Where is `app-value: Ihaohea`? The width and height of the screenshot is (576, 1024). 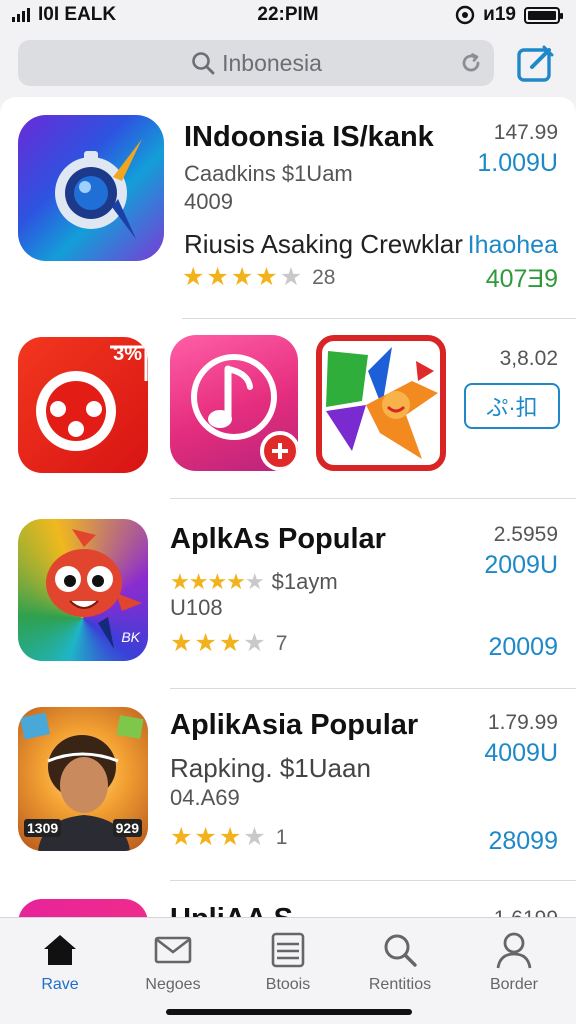 app-value: Ihaohea is located at coordinates (512, 245).